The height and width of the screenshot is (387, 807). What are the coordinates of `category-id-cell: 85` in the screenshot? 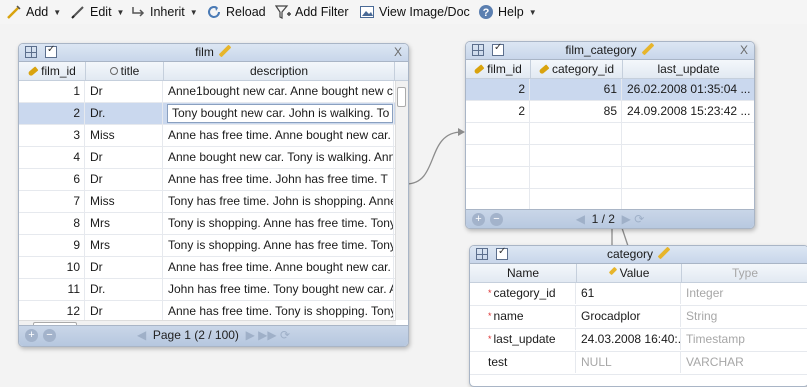 It's located at (576, 111).